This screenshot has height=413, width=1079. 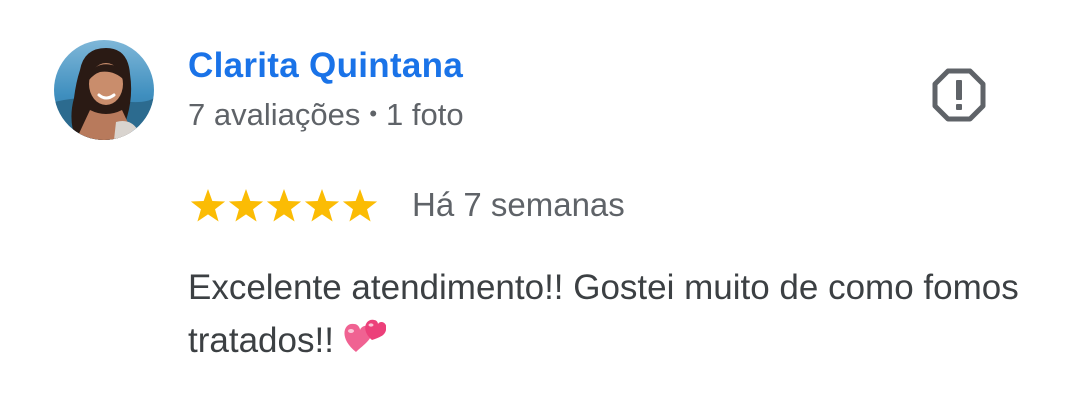 What do you see at coordinates (364, 343) in the screenshot?
I see `two-hearts-emoji` at bounding box center [364, 343].